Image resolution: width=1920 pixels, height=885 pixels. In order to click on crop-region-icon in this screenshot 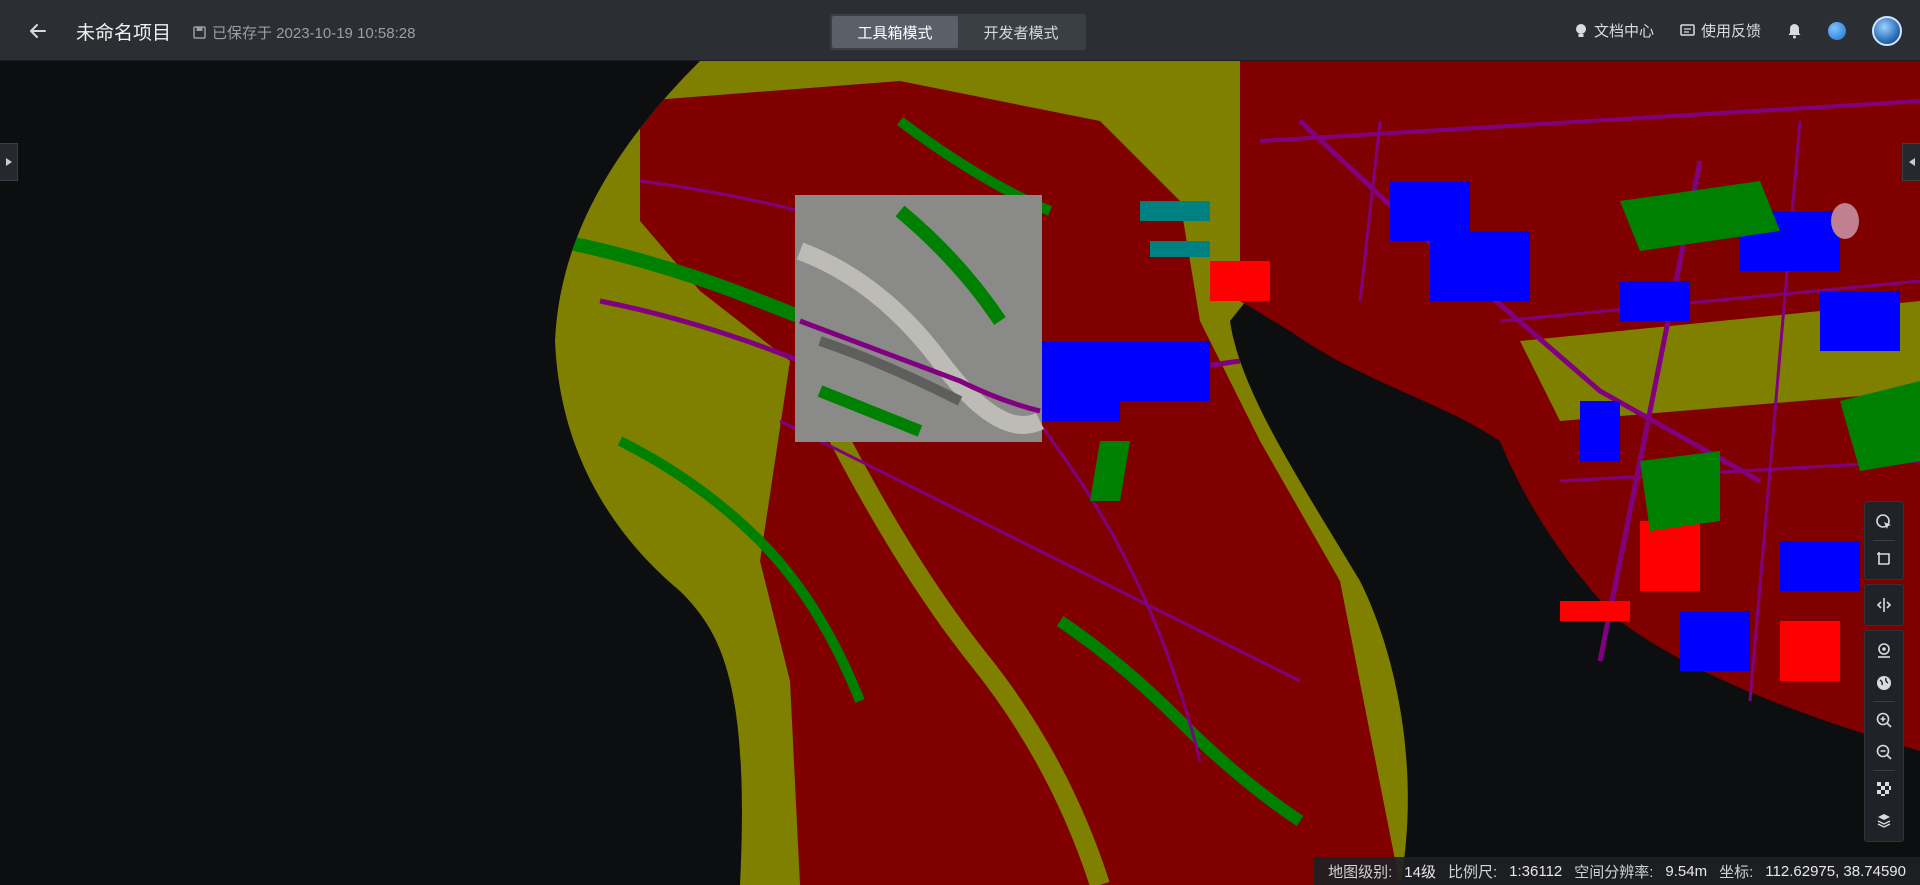, I will do `click(1883, 558)`.